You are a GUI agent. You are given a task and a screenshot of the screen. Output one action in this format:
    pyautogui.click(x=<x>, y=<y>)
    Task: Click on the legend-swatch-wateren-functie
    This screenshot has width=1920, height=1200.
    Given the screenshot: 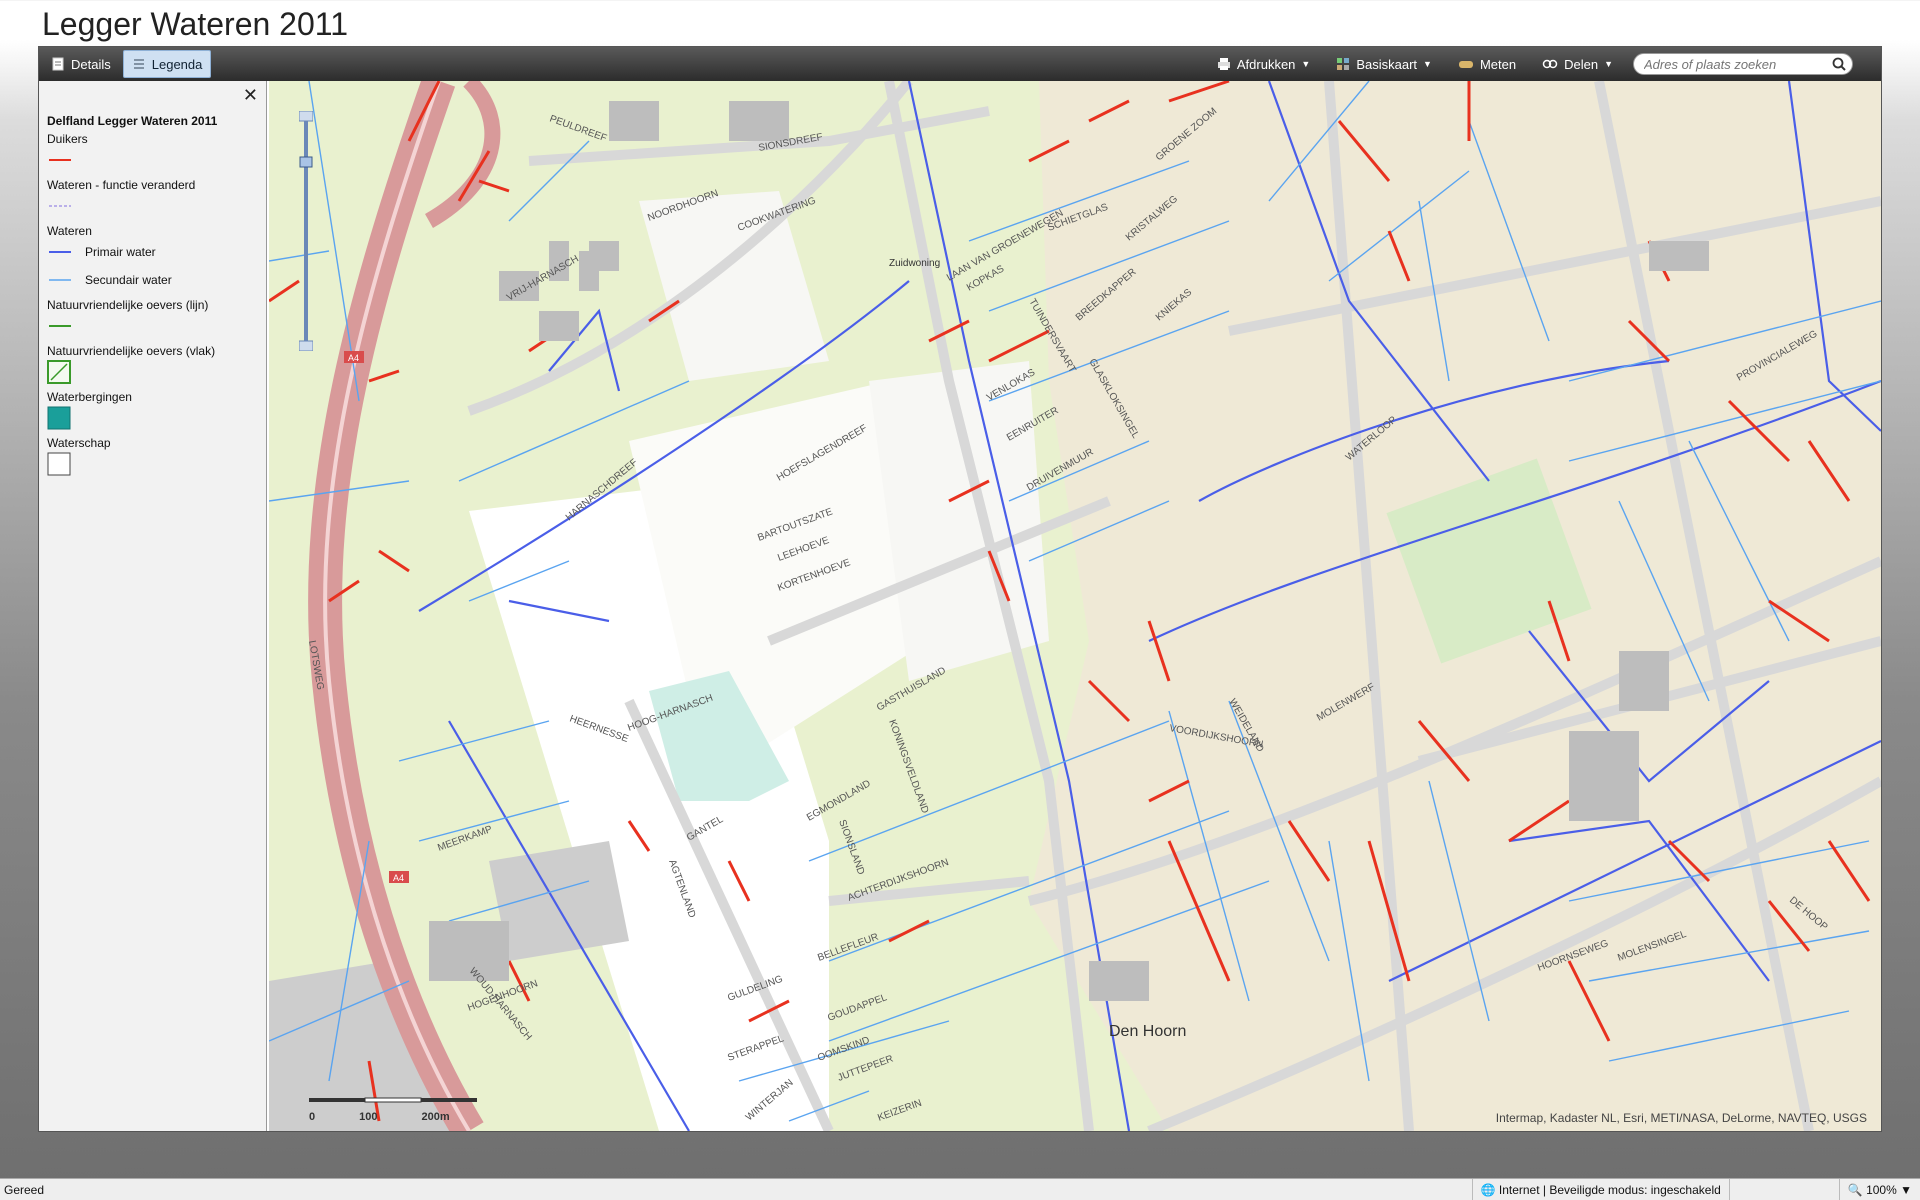 What is the action you would take?
    pyautogui.click(x=152, y=206)
    